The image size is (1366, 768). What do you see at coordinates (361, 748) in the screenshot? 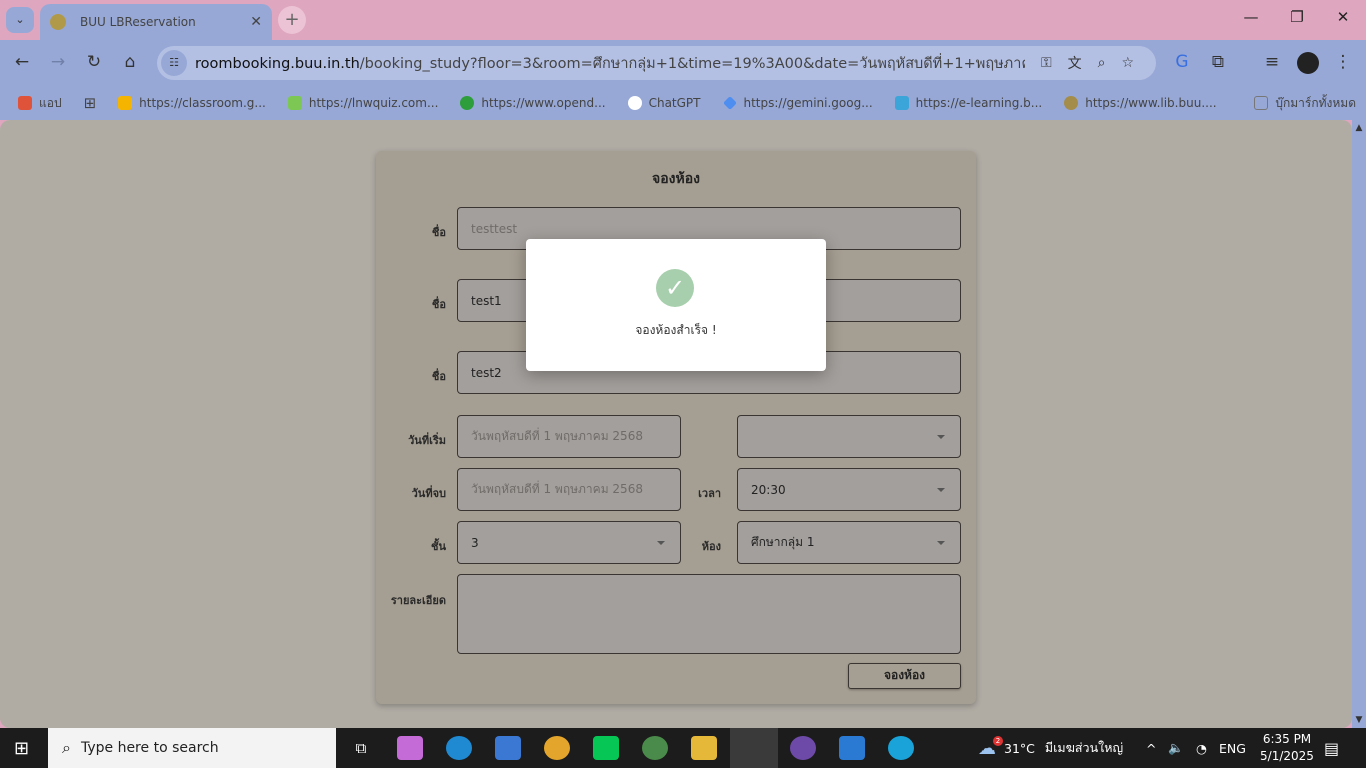
I see `task-view-icon: ⧉` at bounding box center [361, 748].